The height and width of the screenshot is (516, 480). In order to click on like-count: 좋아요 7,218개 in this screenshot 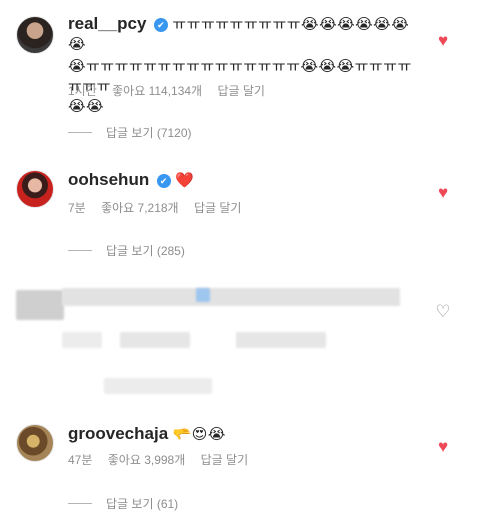, I will do `click(140, 208)`.